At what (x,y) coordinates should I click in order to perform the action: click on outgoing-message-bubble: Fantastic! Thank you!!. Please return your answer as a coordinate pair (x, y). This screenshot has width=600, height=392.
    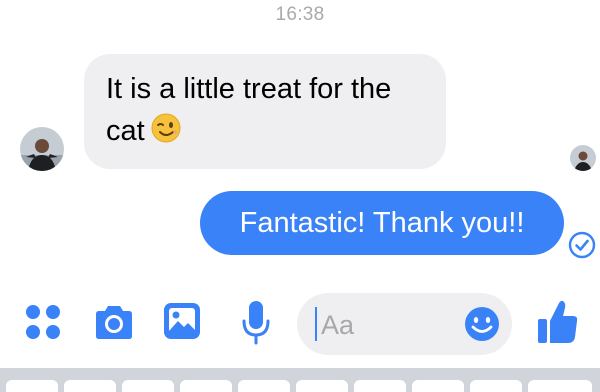
    Looking at the image, I should click on (382, 223).